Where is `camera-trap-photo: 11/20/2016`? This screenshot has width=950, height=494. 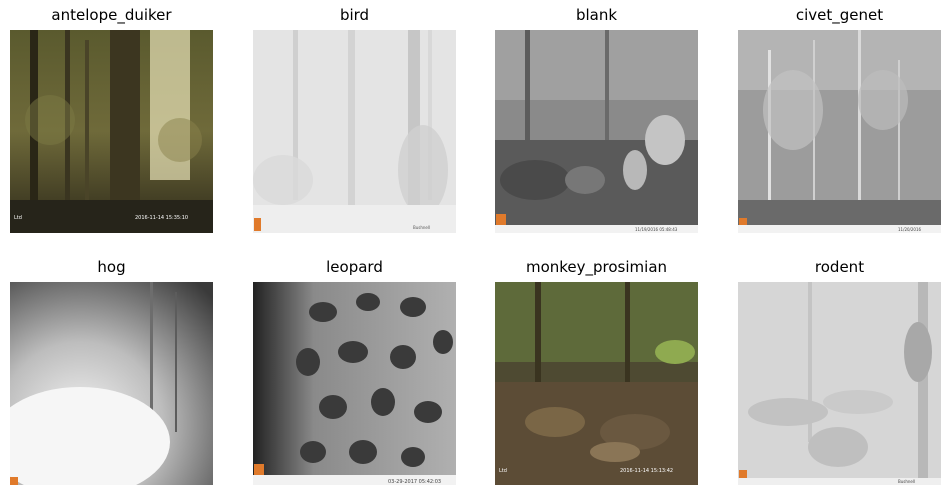 camera-trap-photo: 11/20/2016 is located at coordinates (839, 131).